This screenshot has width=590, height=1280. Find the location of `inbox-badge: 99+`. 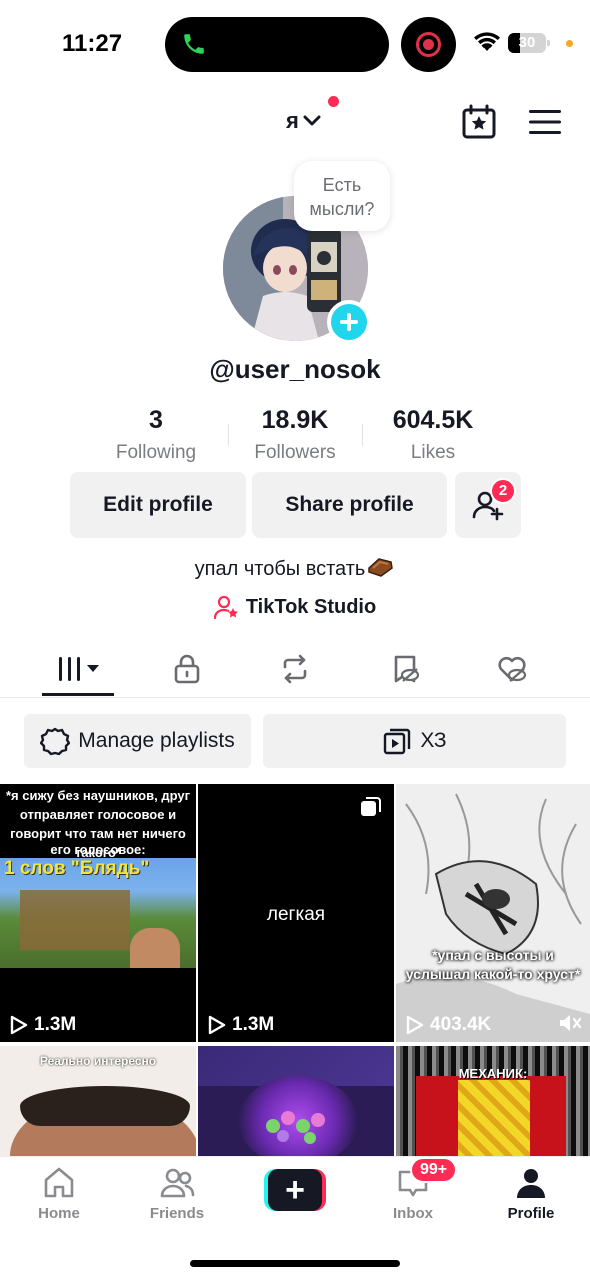

inbox-badge: 99+ is located at coordinates (434, 1170).